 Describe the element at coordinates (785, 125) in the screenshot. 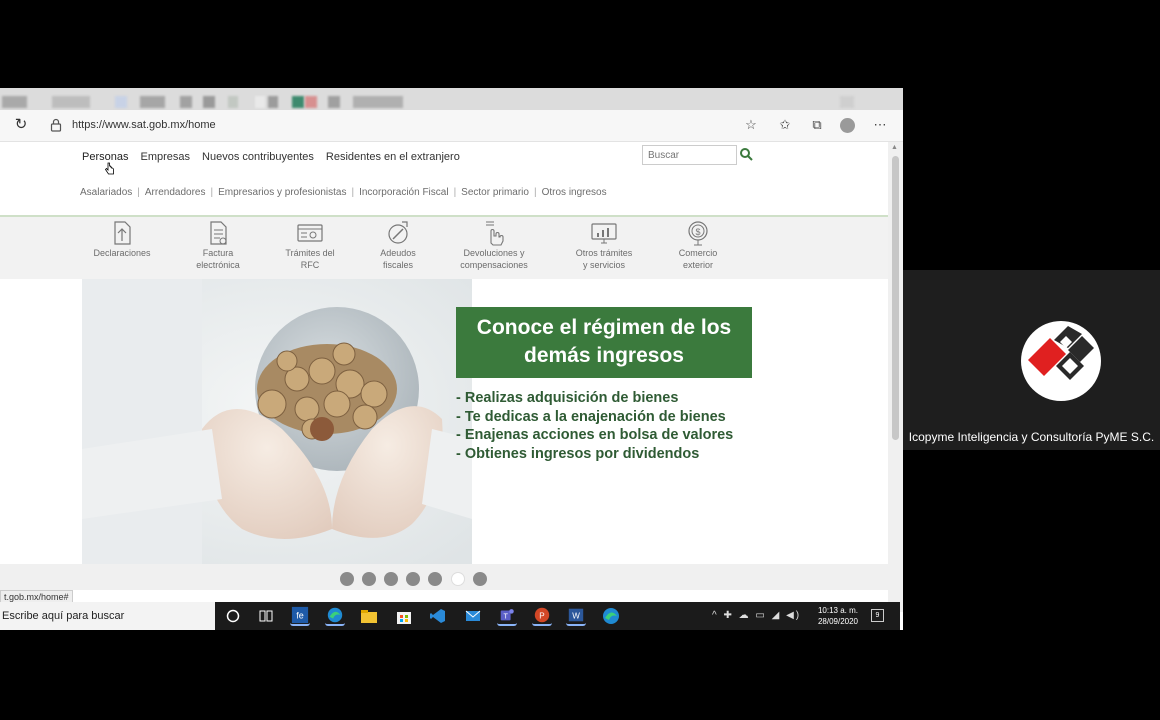

I see `favorites-list-icon: ✩` at that location.